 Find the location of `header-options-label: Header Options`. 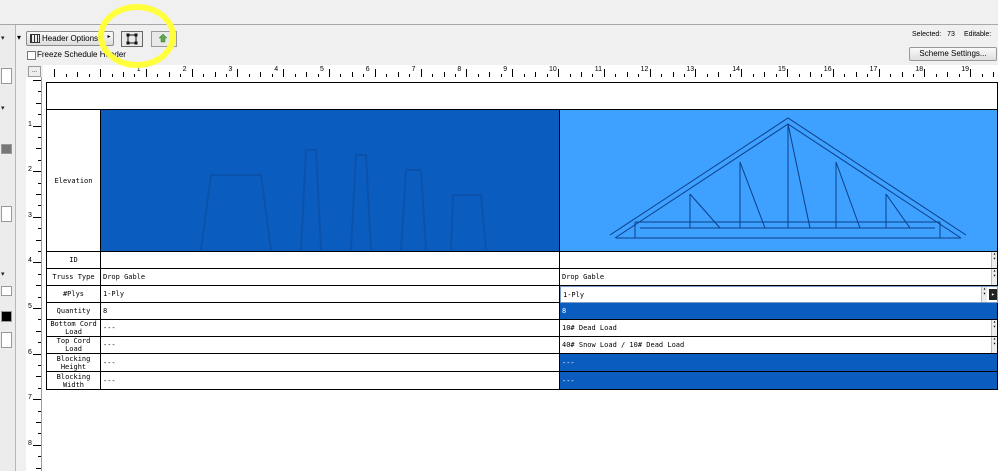

header-options-label: Header Options is located at coordinates (70, 38).